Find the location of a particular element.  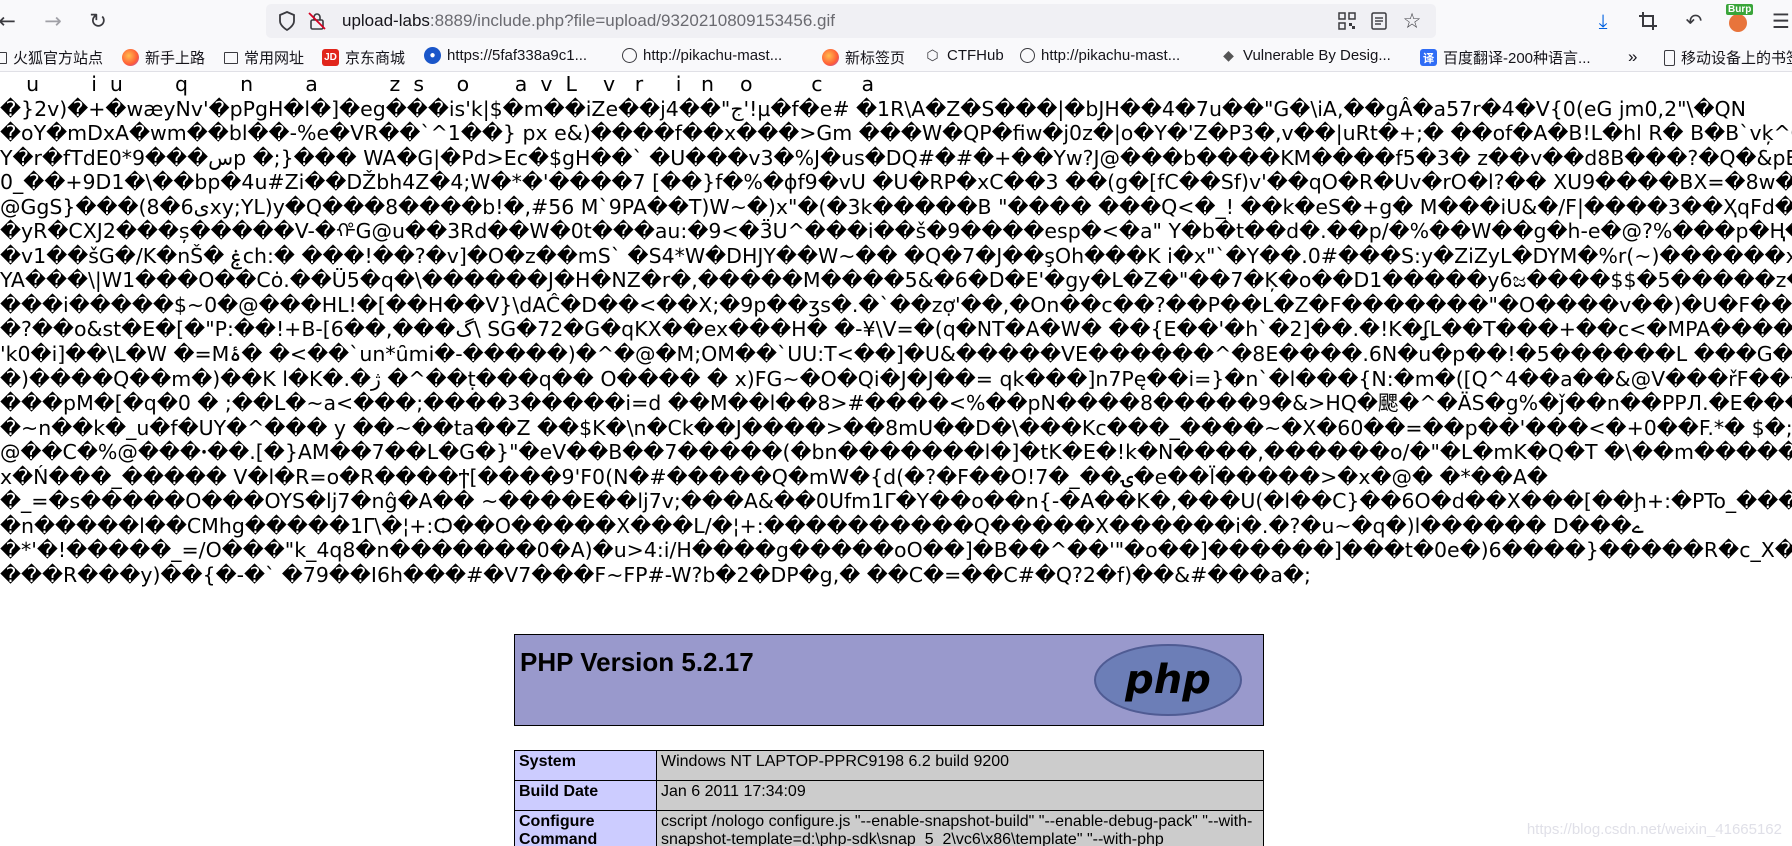

php-logo-text: php is located at coordinates (1167, 680).